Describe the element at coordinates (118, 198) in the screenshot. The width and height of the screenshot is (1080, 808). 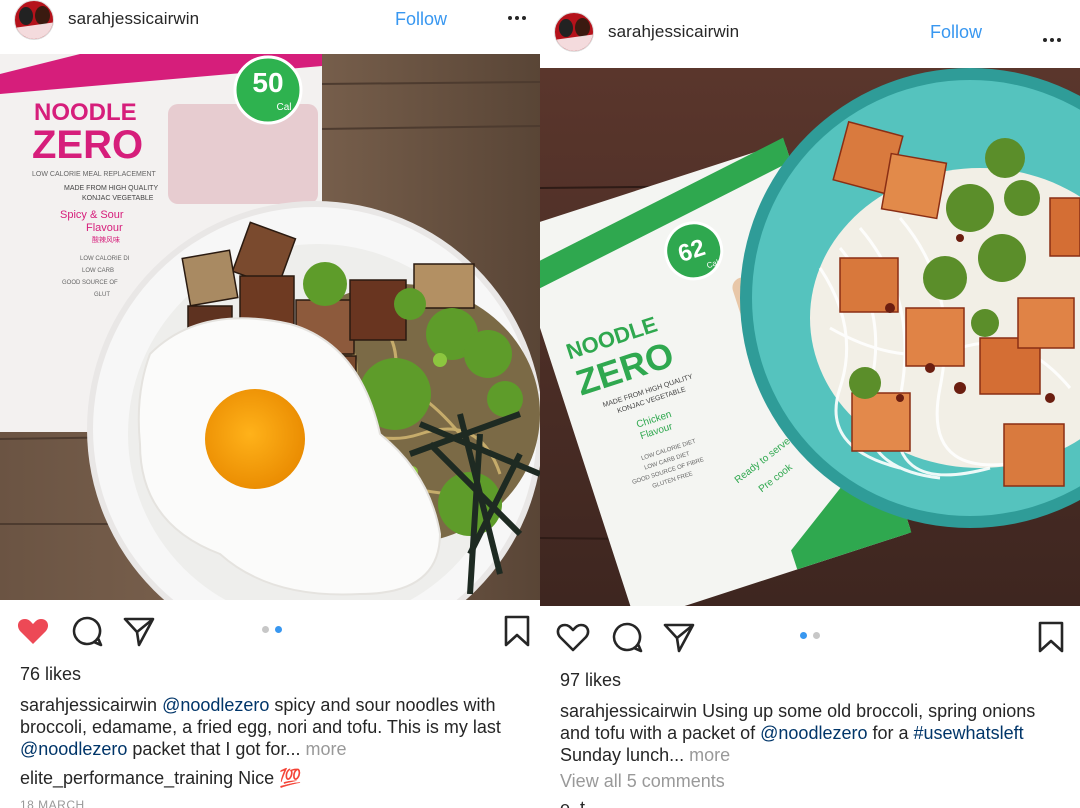
I see `packet-konjac: KONJAC VEGETABLE` at that location.